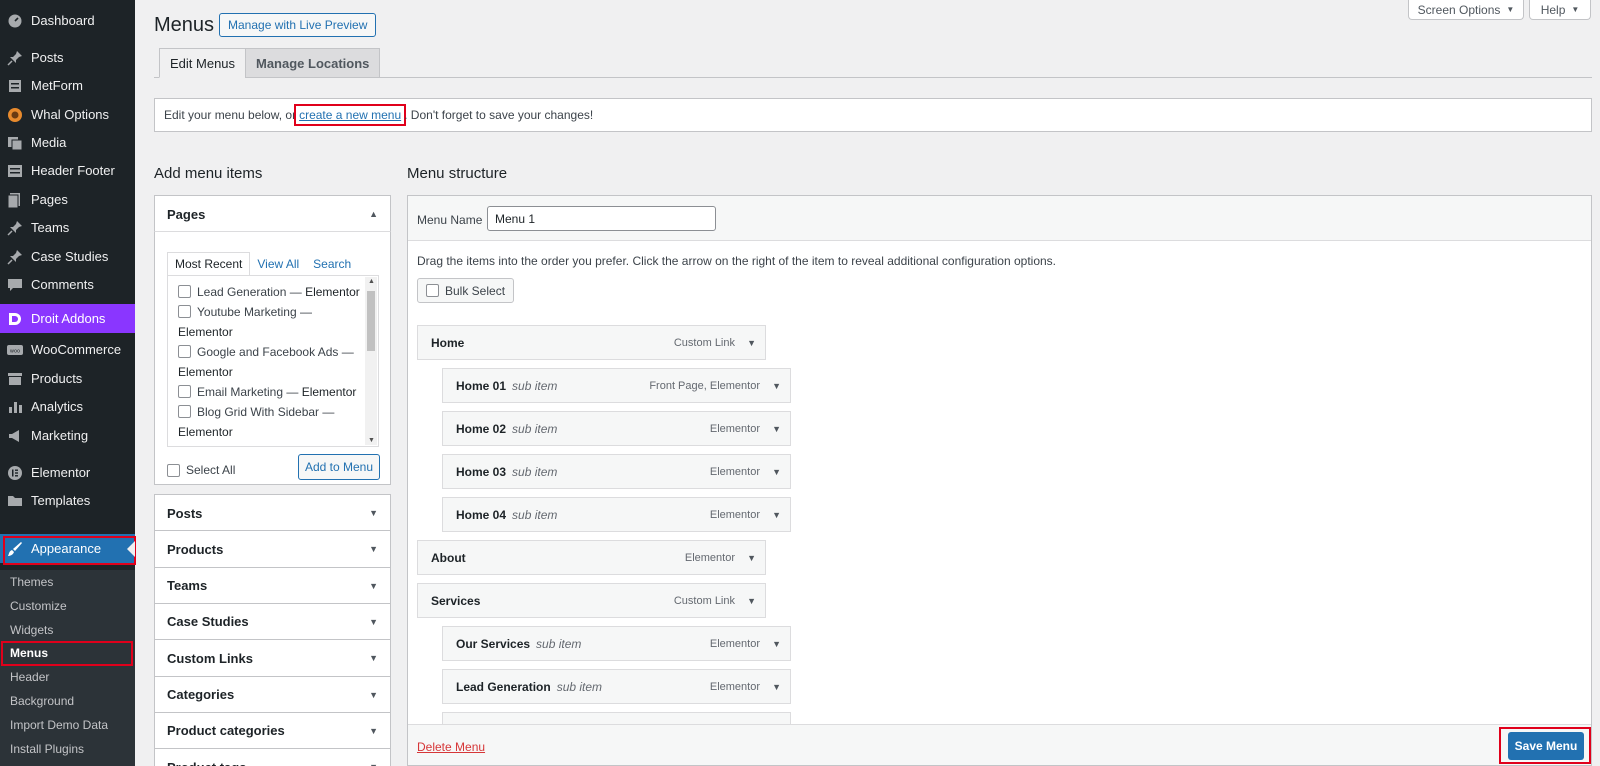  I want to click on page-checkbox-item: Google and Facebook Ads — Elementor, so click(270, 362).